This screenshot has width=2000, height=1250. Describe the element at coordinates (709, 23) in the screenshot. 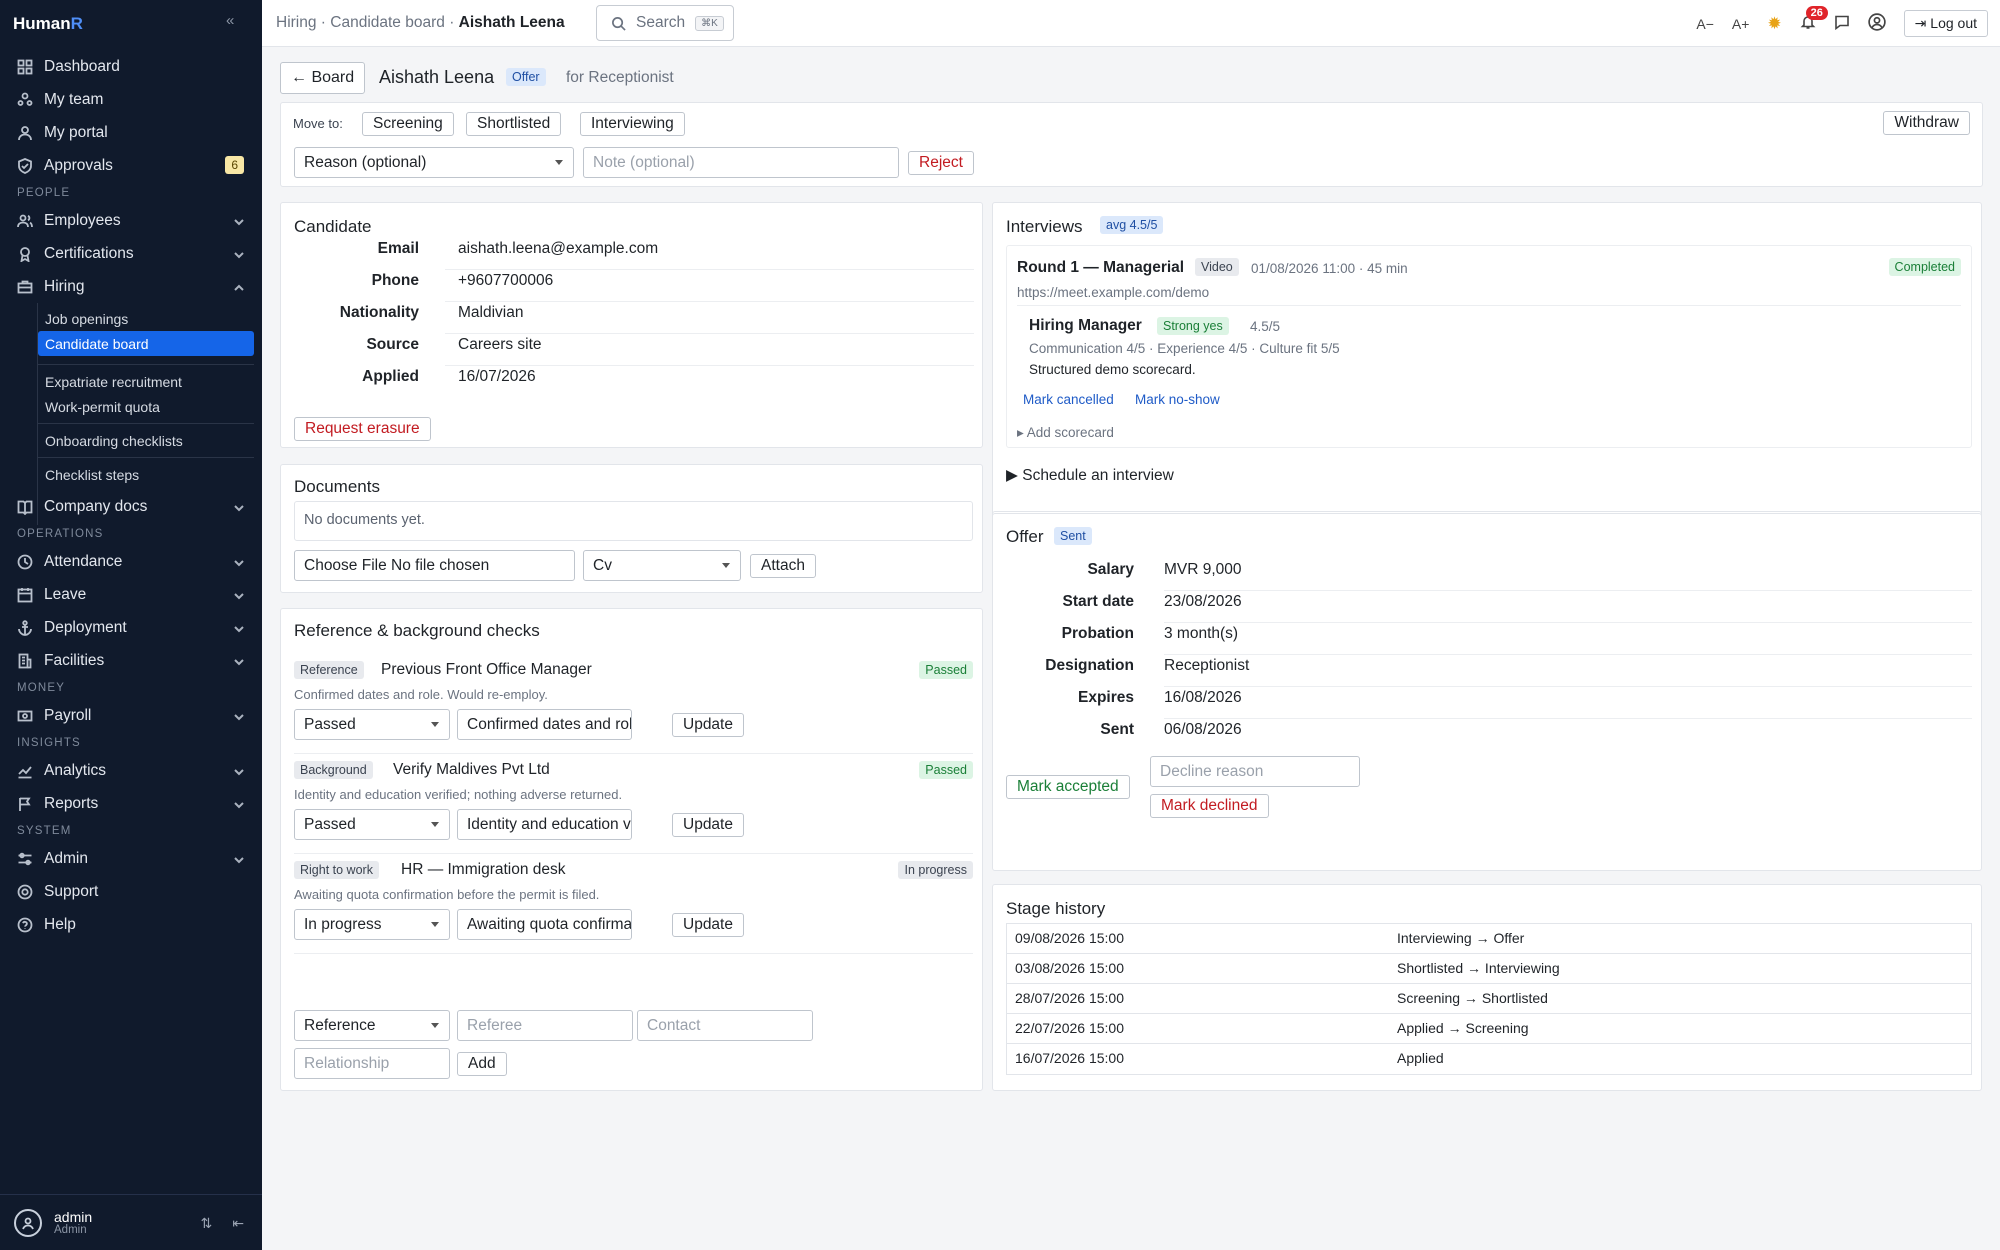

I see `search-shortcut: ⌘K` at that location.